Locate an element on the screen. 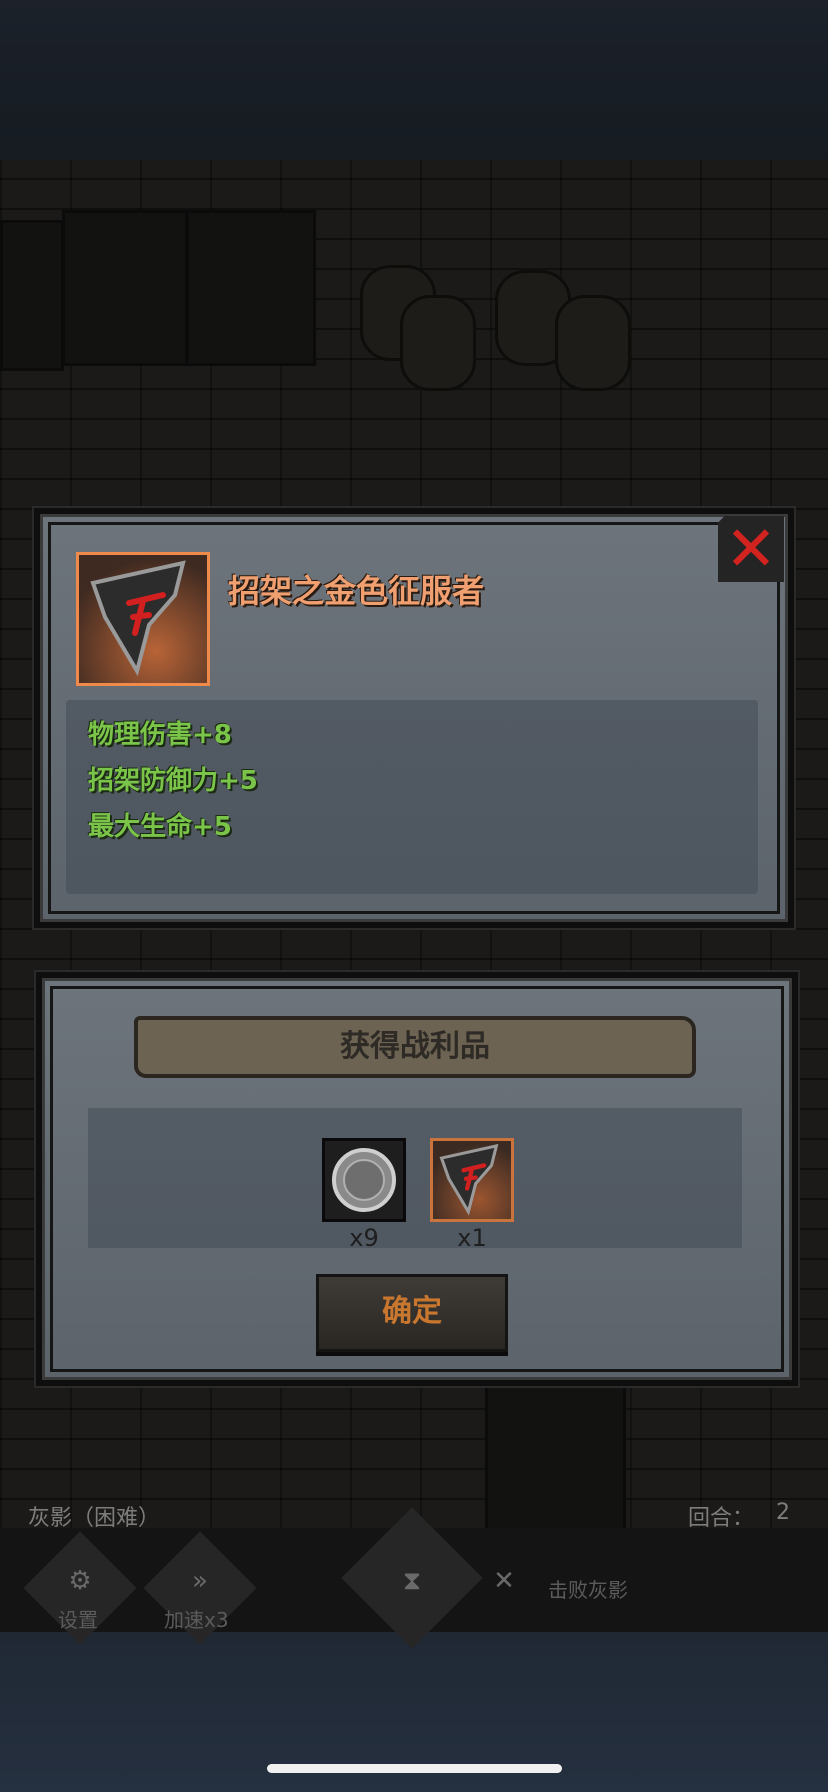 The height and width of the screenshot is (1792, 828). round-value: 2 is located at coordinates (783, 1512).